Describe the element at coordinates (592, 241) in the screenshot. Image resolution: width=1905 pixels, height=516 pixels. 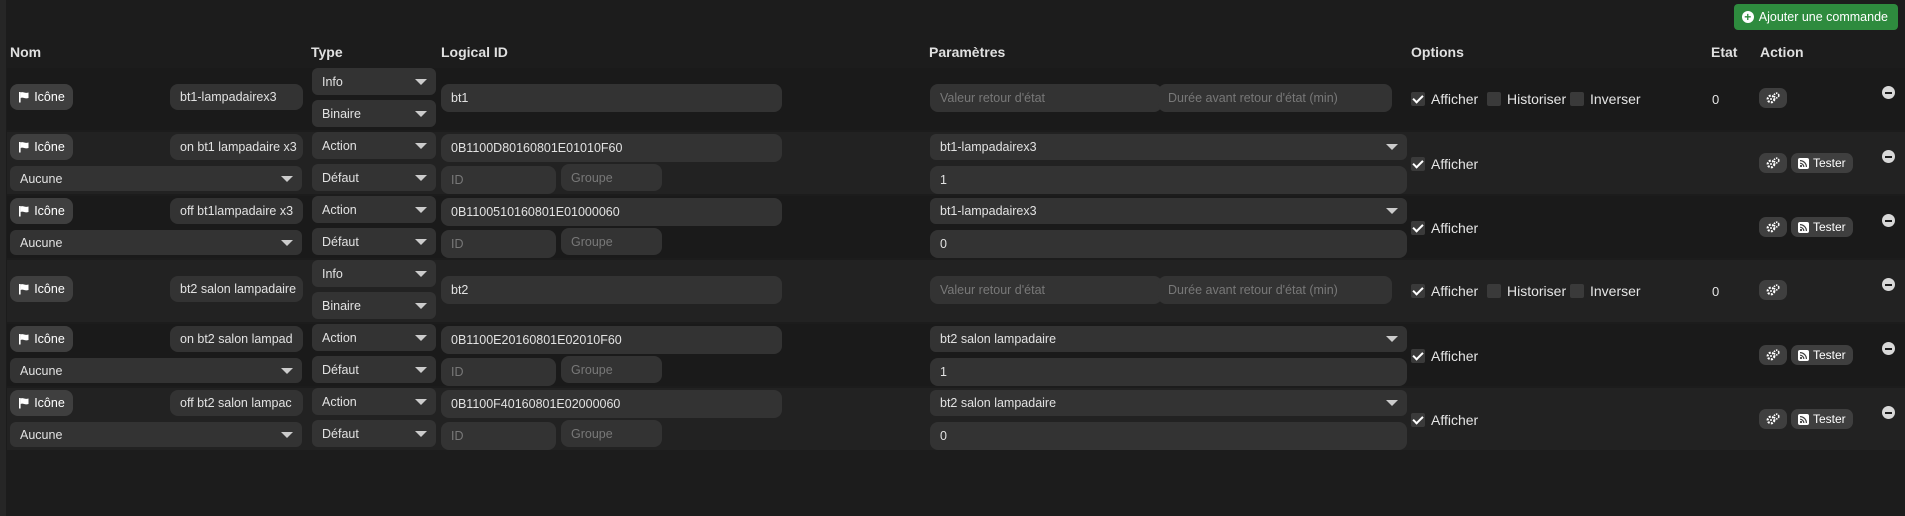
I see `groupe-input-text: Groupe` at that location.